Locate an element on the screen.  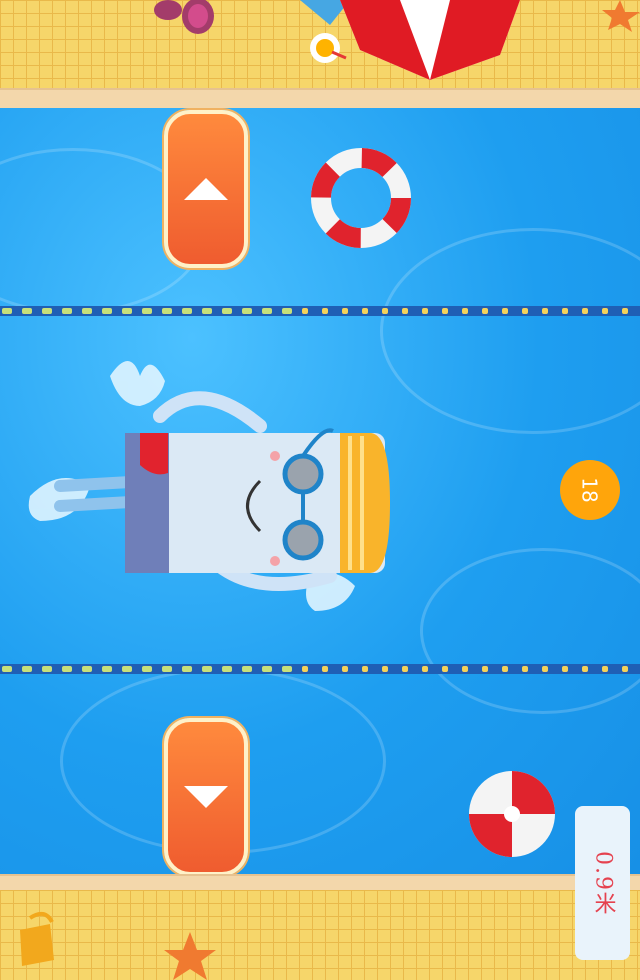
arrow-down-icon is located at coordinates (206, 797).